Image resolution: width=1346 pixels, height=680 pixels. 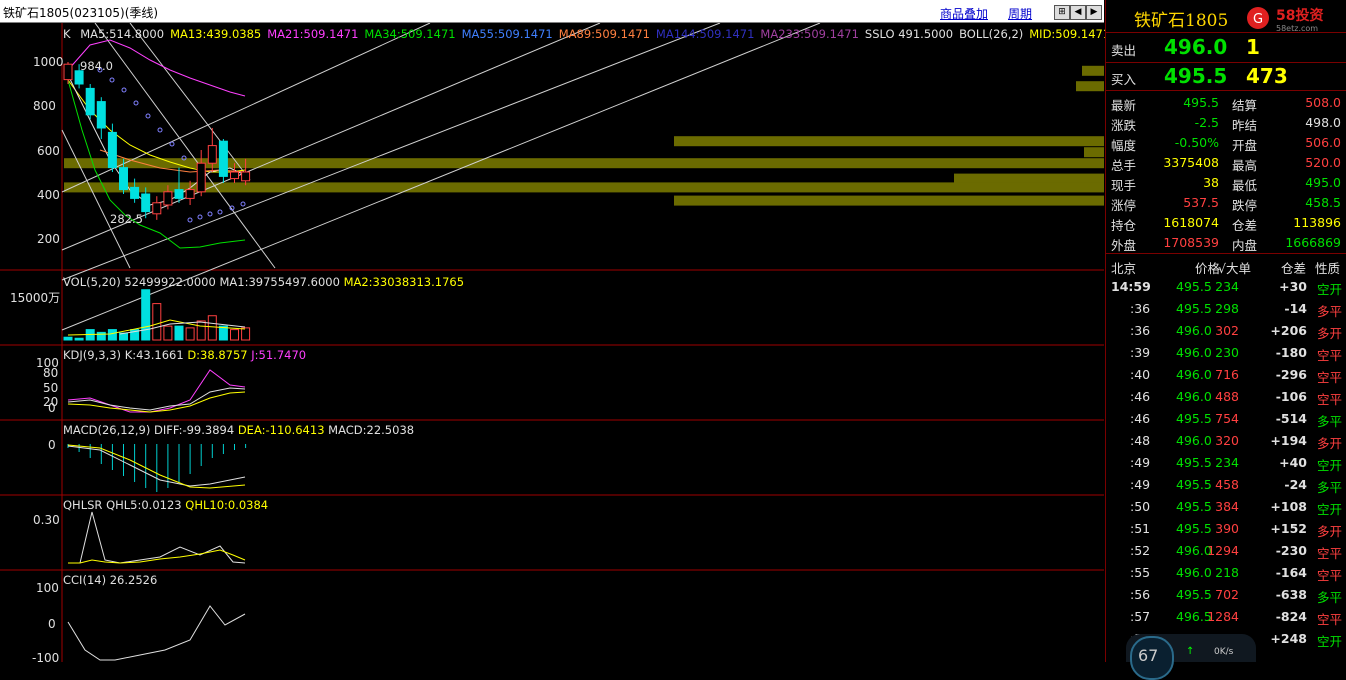 I want to click on stat-label: 跌停, so click(x=1245, y=205).